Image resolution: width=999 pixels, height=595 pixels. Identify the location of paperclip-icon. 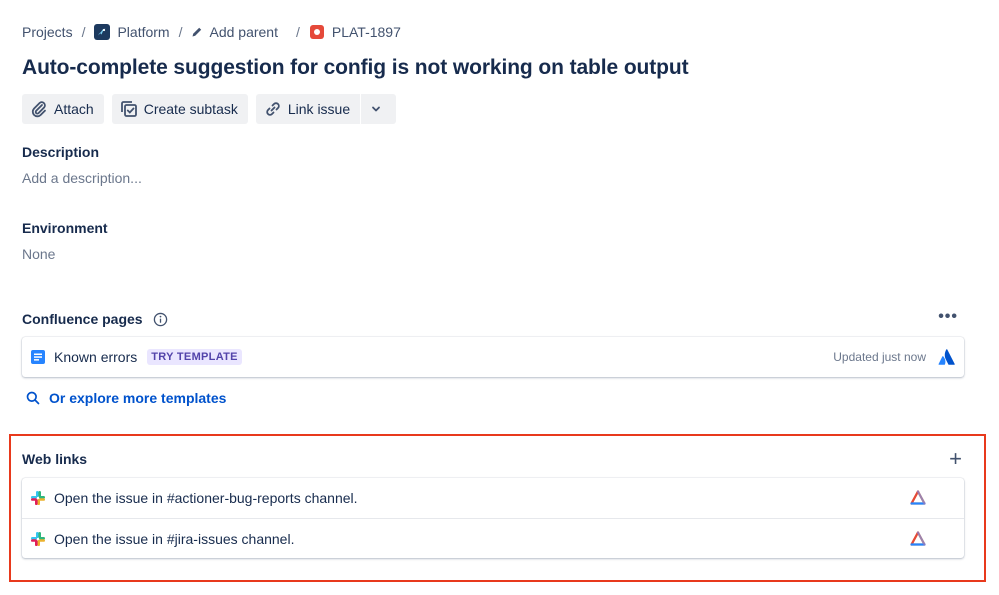
(41, 109).